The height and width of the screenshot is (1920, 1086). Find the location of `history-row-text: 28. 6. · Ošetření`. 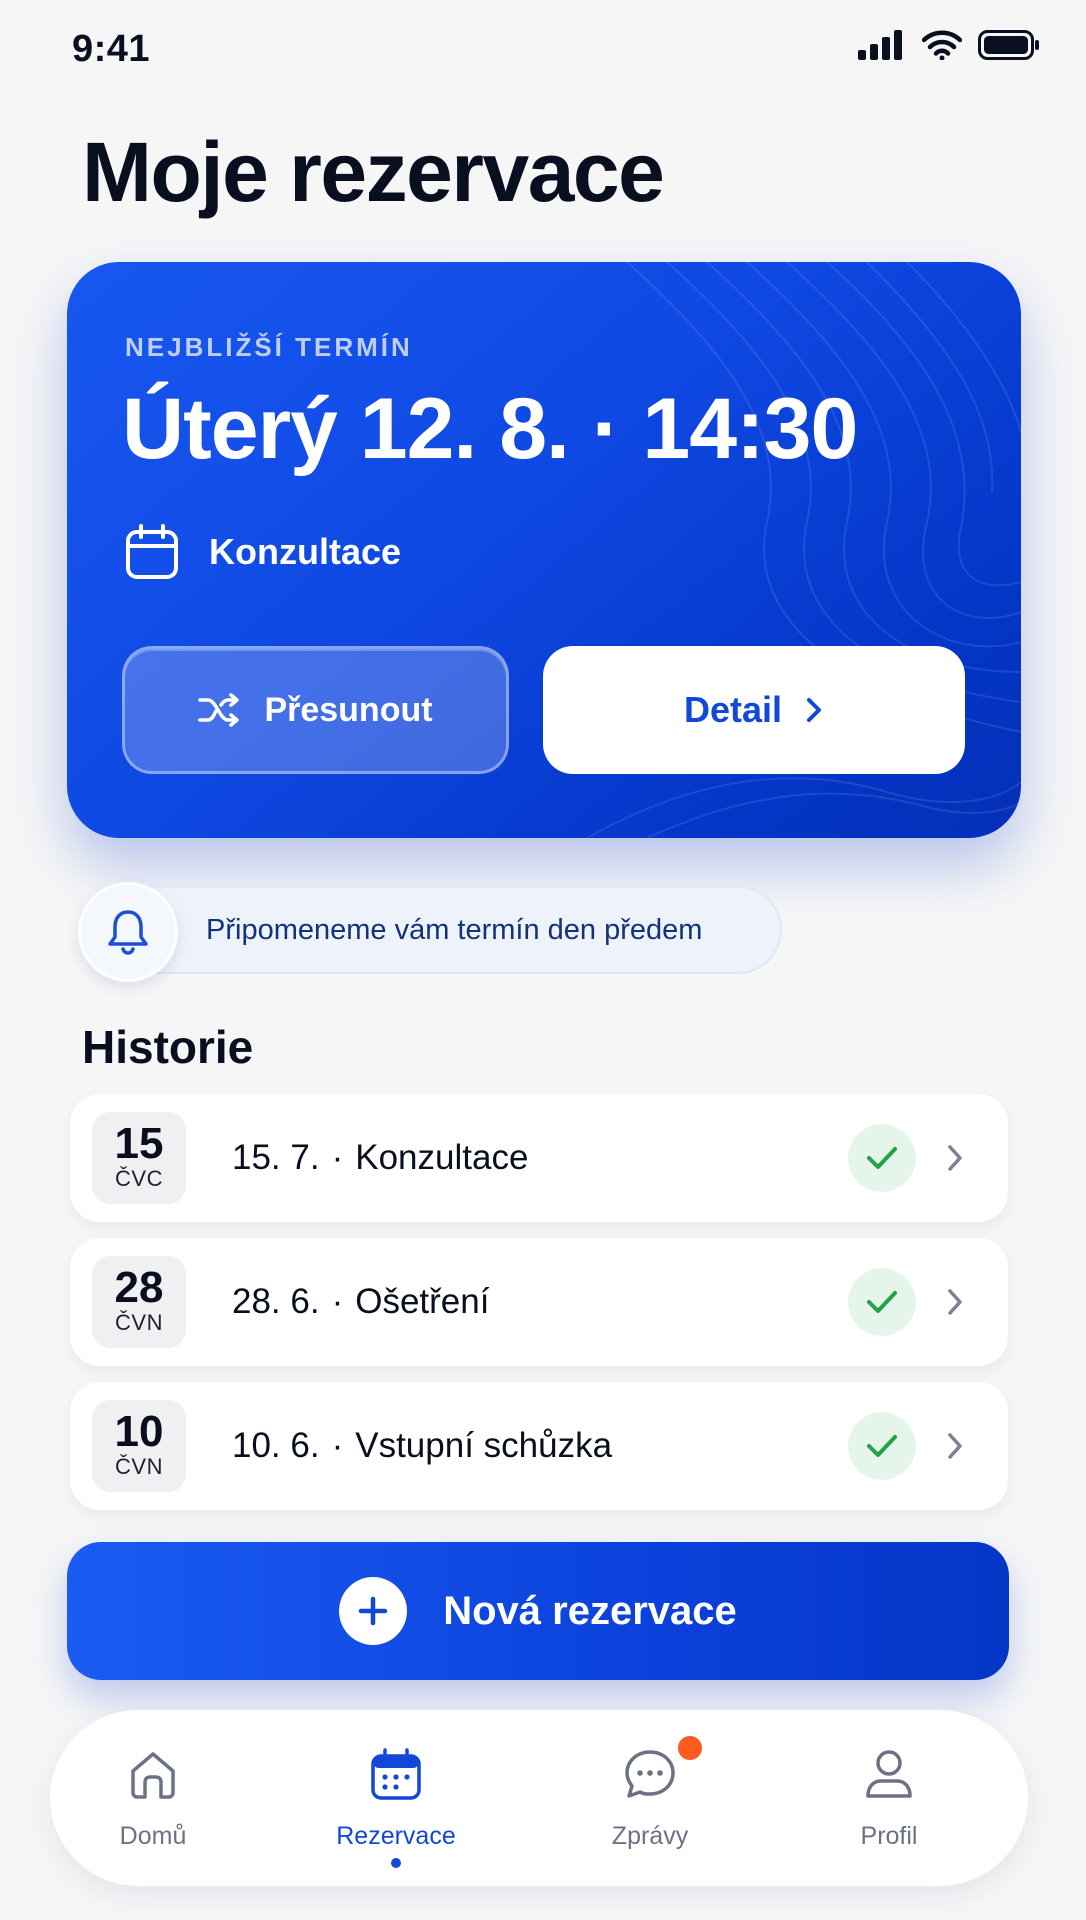

history-row-text: 28. 6. · Ošetření is located at coordinates (360, 1302).